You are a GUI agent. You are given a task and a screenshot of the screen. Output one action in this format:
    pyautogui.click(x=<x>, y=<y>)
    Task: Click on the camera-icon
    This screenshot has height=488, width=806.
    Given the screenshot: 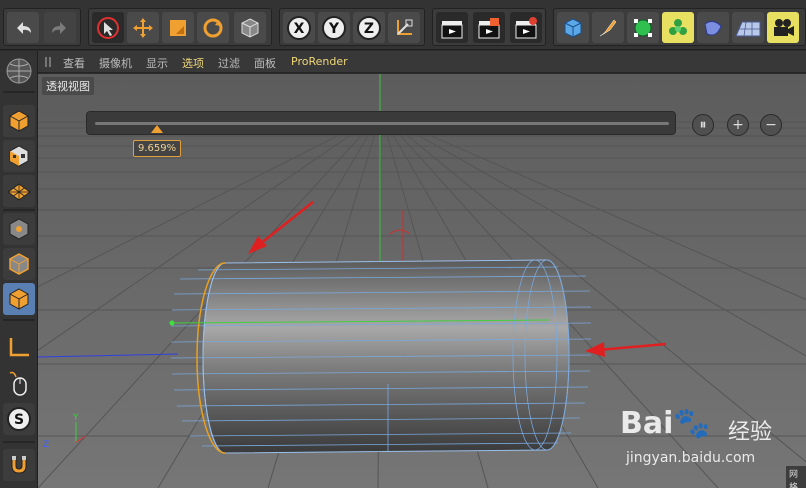 What is the action you would take?
    pyautogui.click(x=784, y=27)
    